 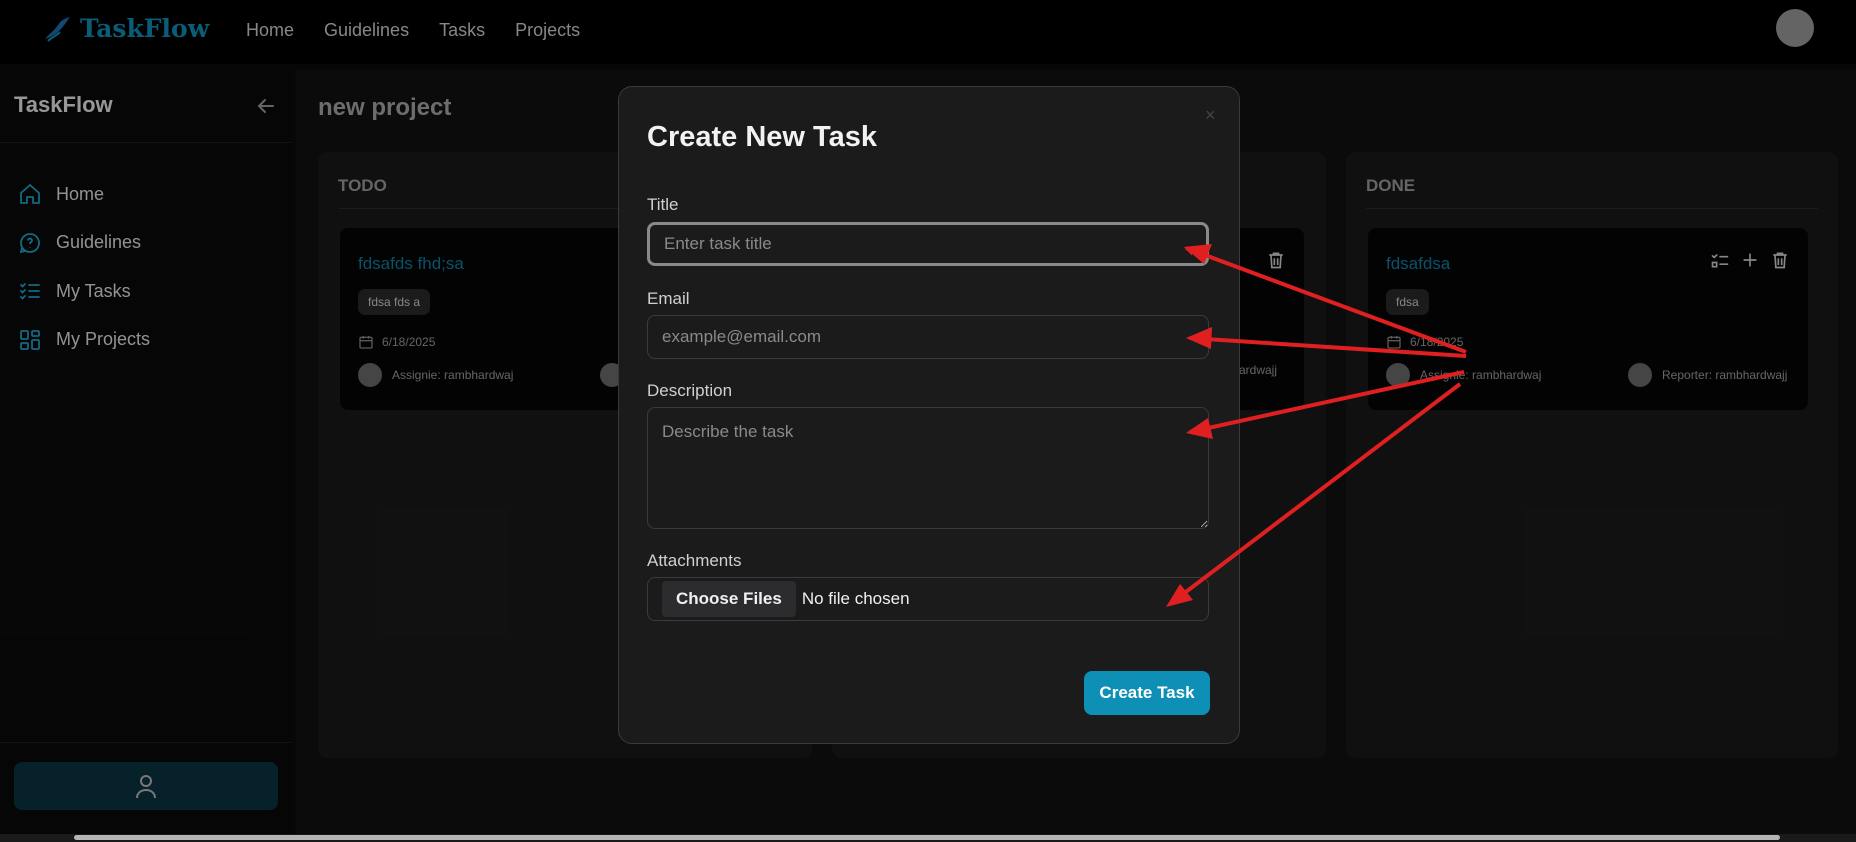 I want to click on create-task-button: Create Task, so click(x=1147, y=693).